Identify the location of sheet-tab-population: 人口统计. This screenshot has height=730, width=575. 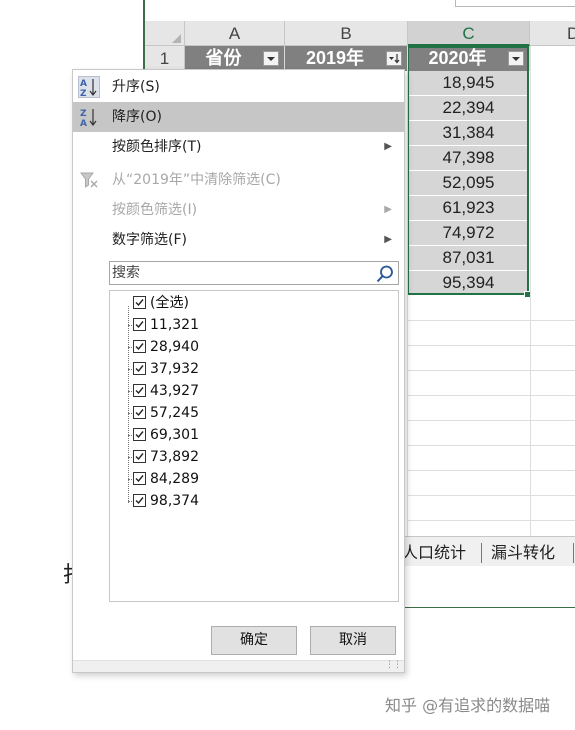
(434, 551).